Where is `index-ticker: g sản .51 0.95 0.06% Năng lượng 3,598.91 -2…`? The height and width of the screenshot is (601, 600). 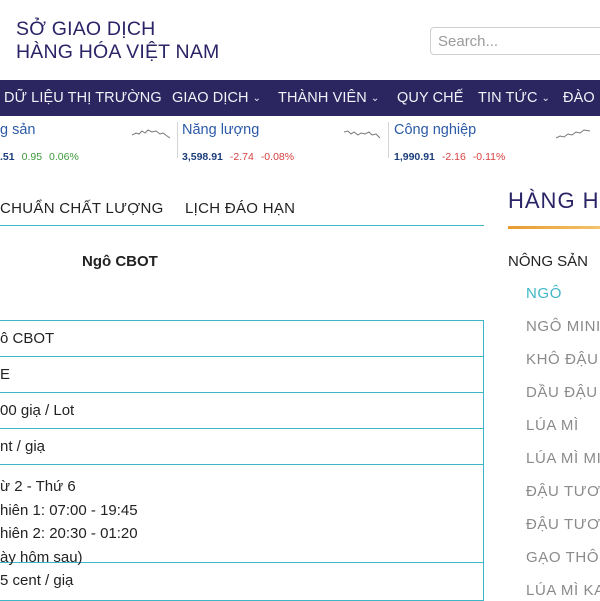
index-ticker: g sản .51 0.95 0.06% Năng lượng 3,598.91 -2… is located at coordinates (300, 140).